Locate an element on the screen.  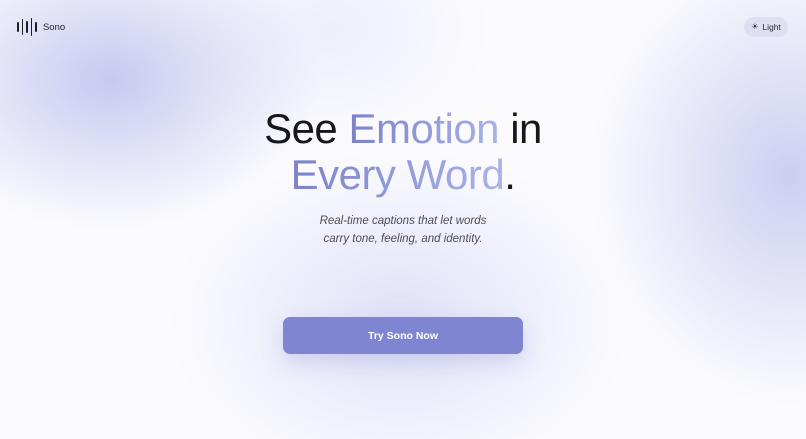
brand-logo: Sono is located at coordinates (41, 27).